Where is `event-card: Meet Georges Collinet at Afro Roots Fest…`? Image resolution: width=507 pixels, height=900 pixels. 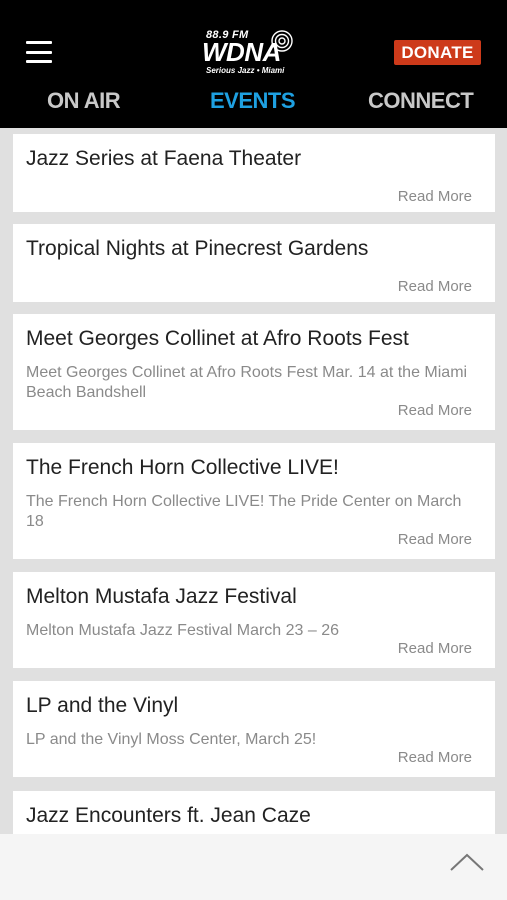
event-card: Meet Georges Collinet at Afro Roots Fest… is located at coordinates (254, 372).